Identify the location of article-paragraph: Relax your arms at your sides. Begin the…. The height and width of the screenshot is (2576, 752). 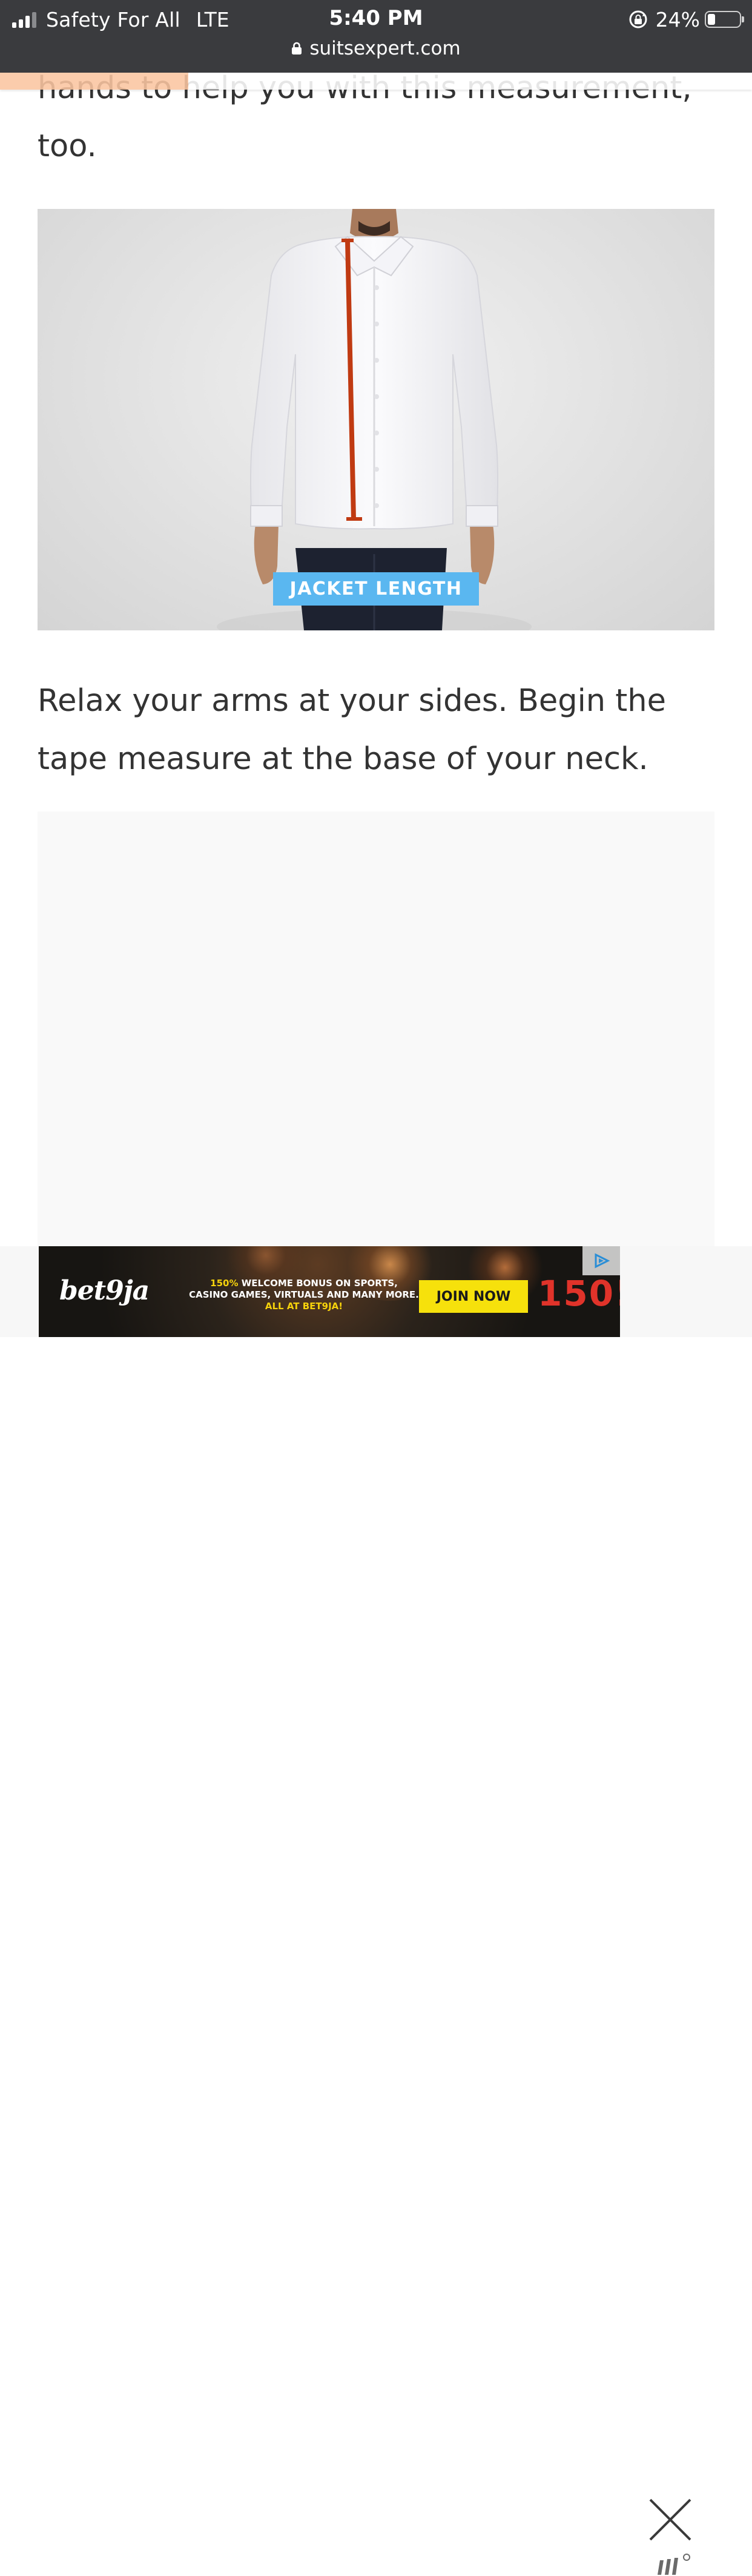
(352, 730).